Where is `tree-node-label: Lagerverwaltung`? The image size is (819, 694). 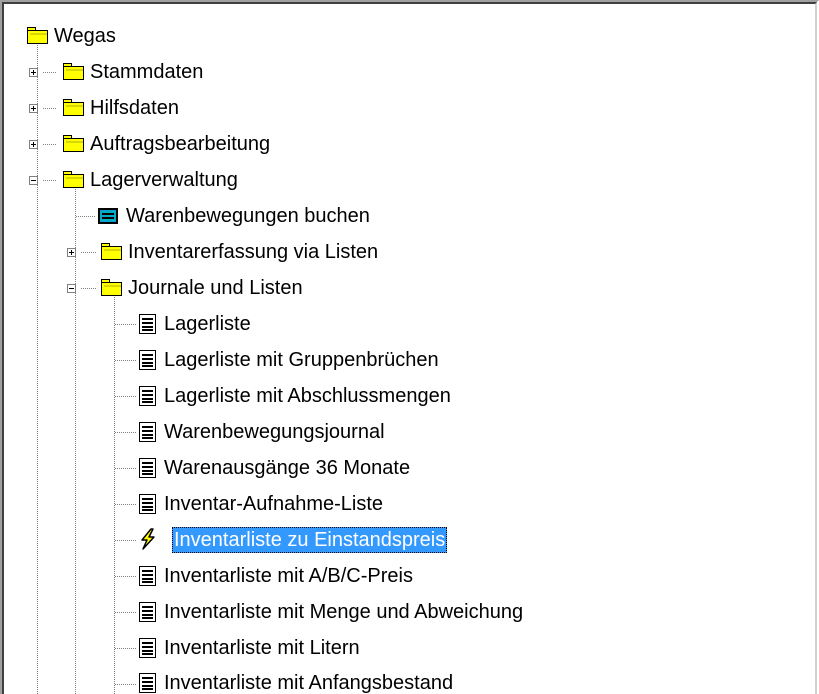
tree-node-label: Lagerverwaltung is located at coordinates (164, 180).